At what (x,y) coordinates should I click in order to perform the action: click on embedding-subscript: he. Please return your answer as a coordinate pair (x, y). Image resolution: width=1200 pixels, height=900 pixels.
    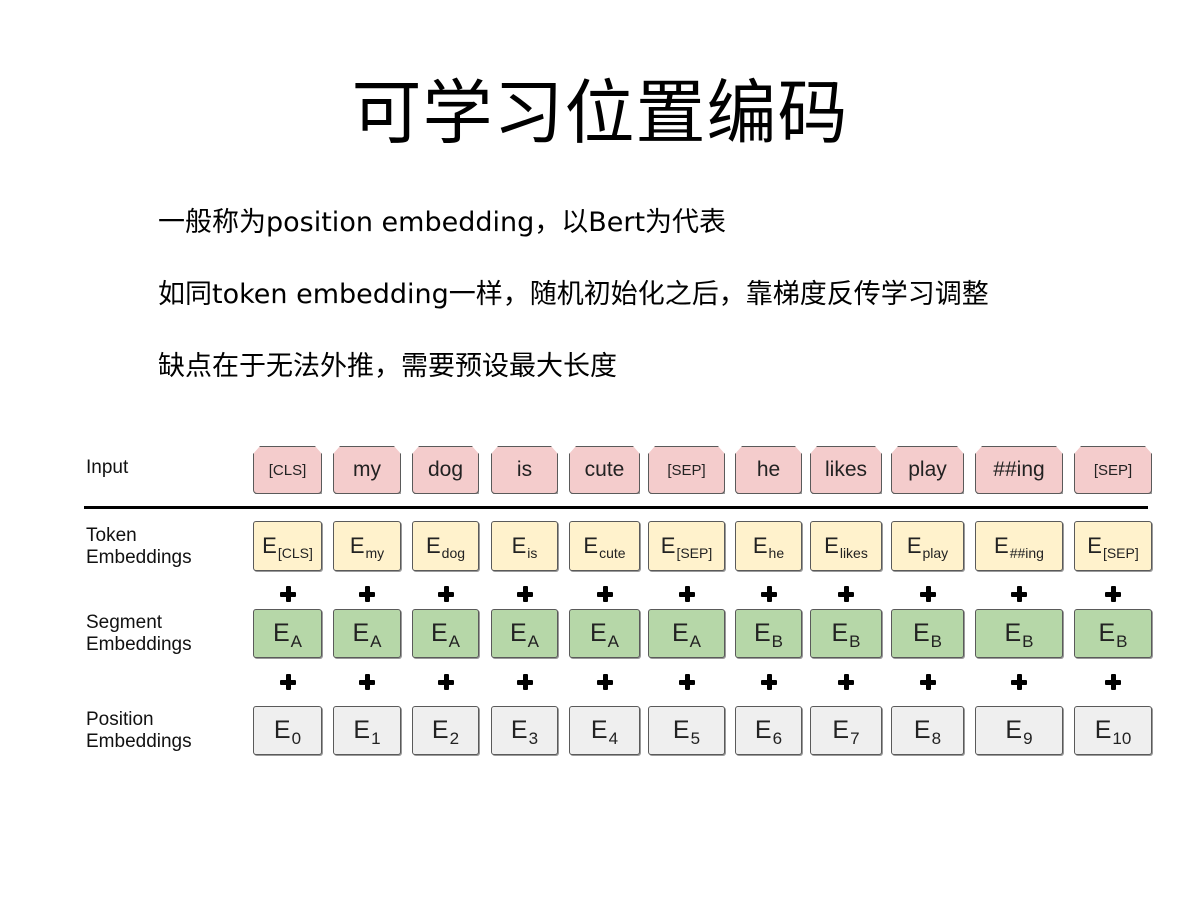
    Looking at the image, I should click on (776, 553).